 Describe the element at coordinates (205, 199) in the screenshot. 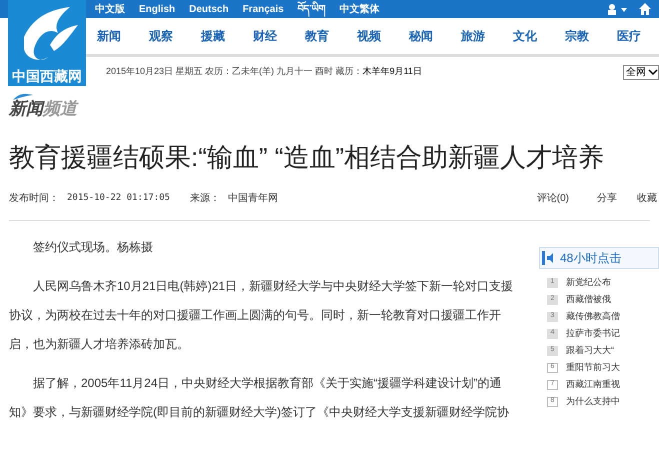

I see `source-label: 来源：` at that location.